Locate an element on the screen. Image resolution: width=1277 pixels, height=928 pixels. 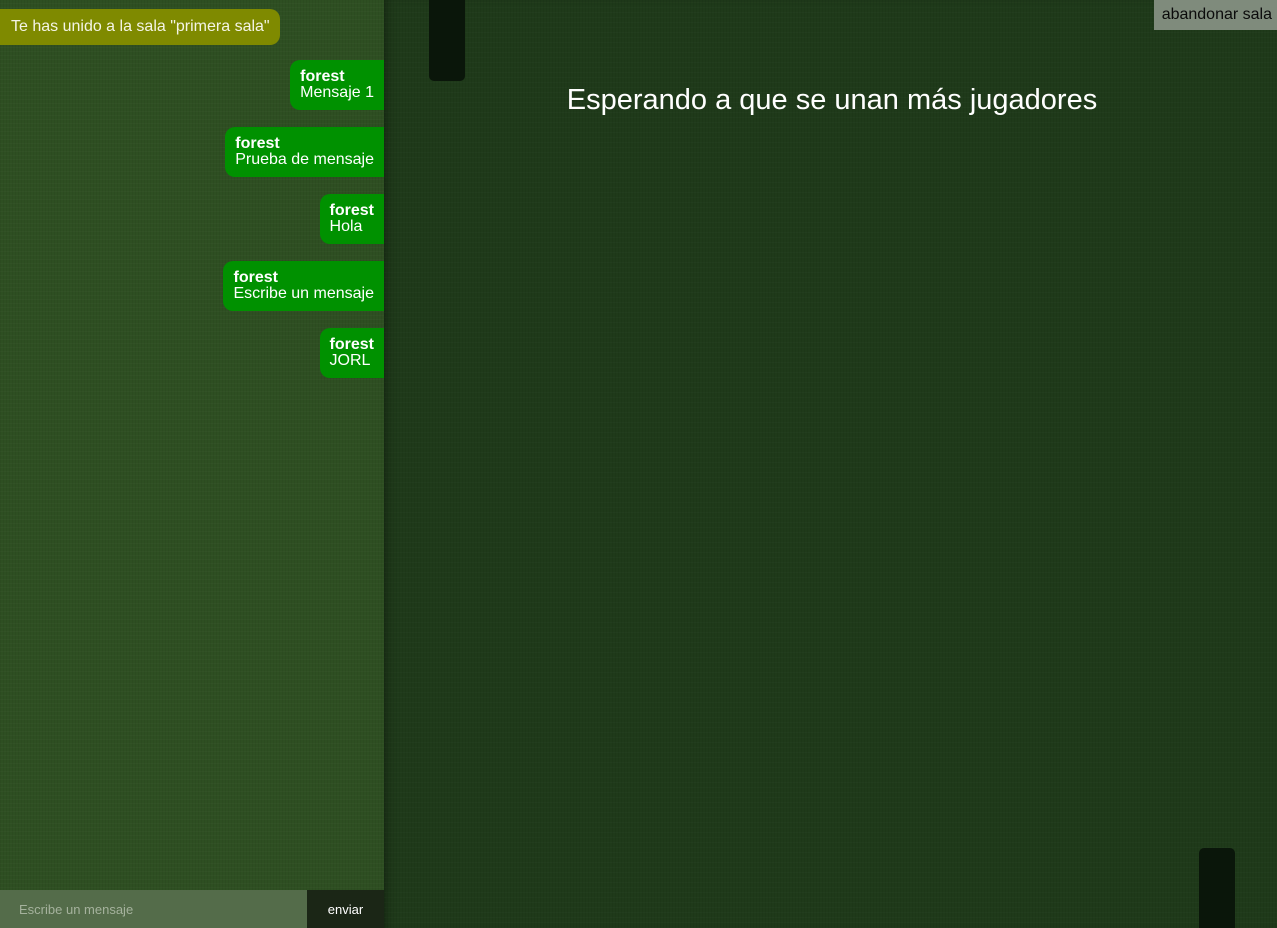
message-text: Escribe un mensaje is located at coordinates (303, 293).